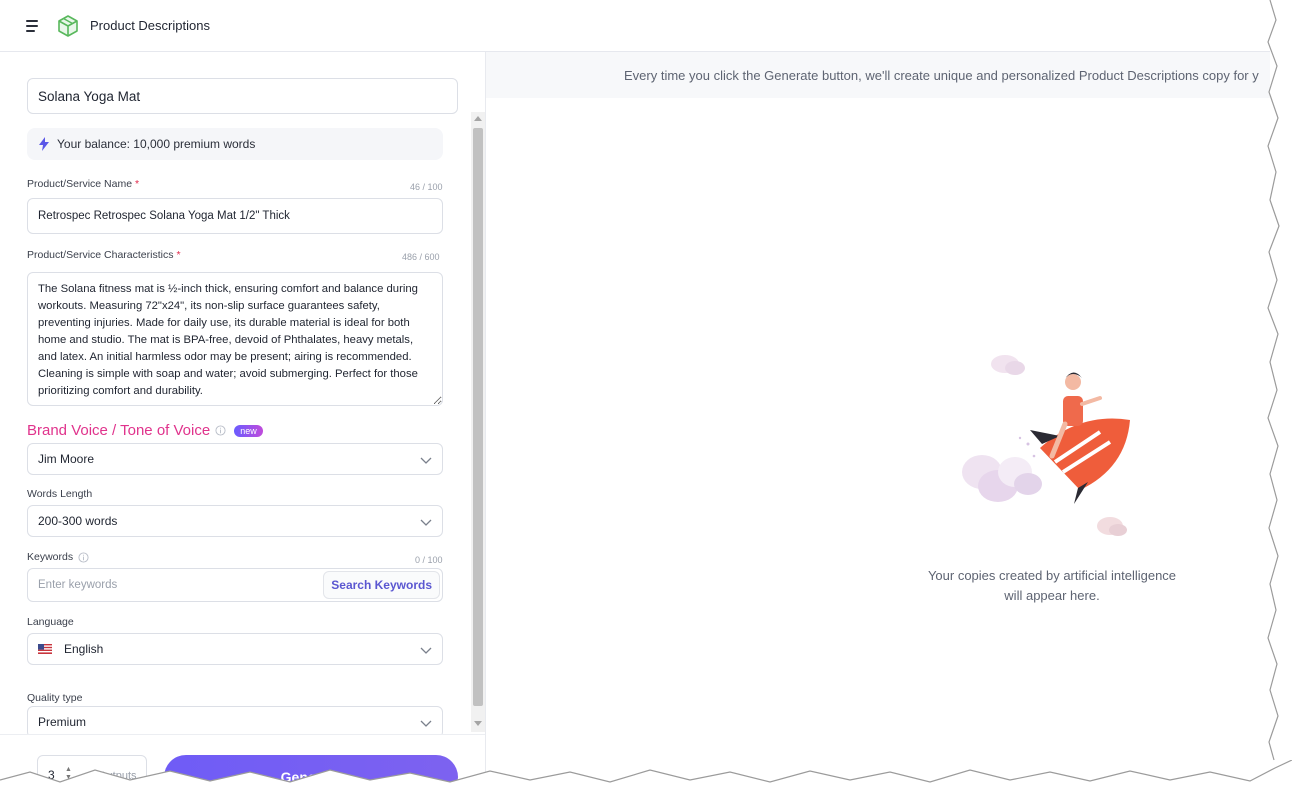 This screenshot has width=1292, height=795. I want to click on language-value: English, so click(84, 649).